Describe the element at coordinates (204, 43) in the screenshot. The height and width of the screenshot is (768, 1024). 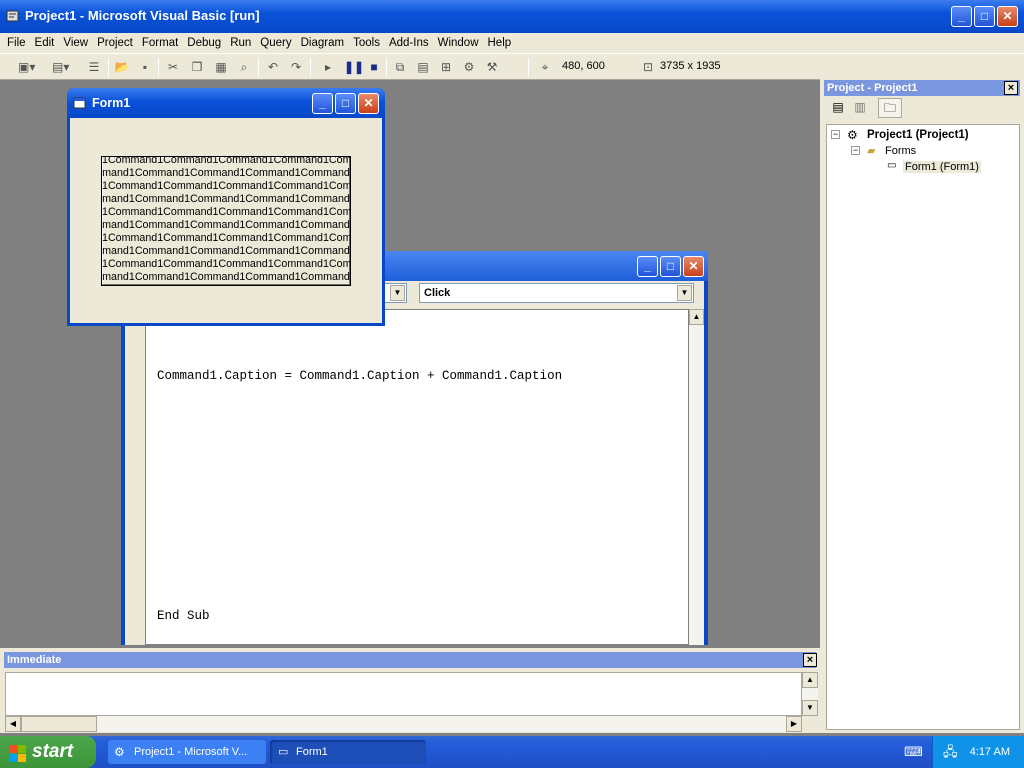
I see `menu-debug: Debug` at that location.